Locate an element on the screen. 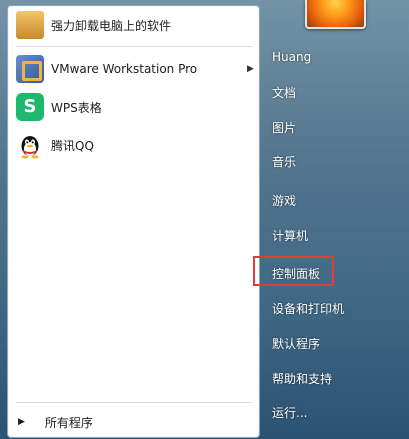  program-item-uninstaller: 强力卸载电脑上的软件 is located at coordinates (93, 25).